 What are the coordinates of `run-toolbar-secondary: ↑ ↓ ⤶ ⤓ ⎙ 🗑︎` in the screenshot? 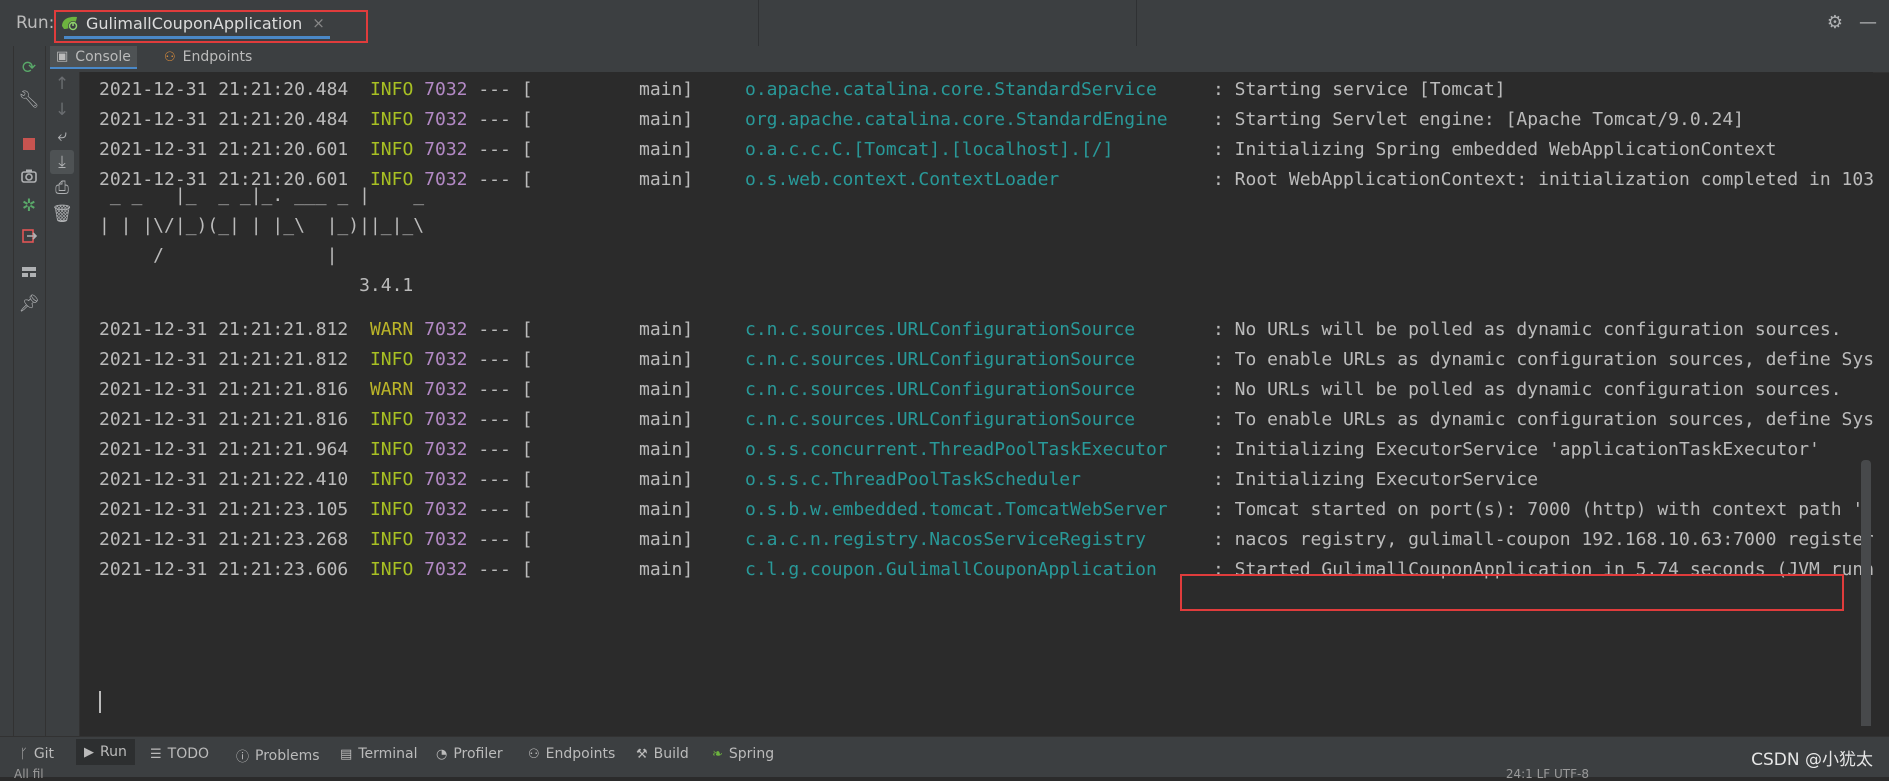 It's located at (63, 404).